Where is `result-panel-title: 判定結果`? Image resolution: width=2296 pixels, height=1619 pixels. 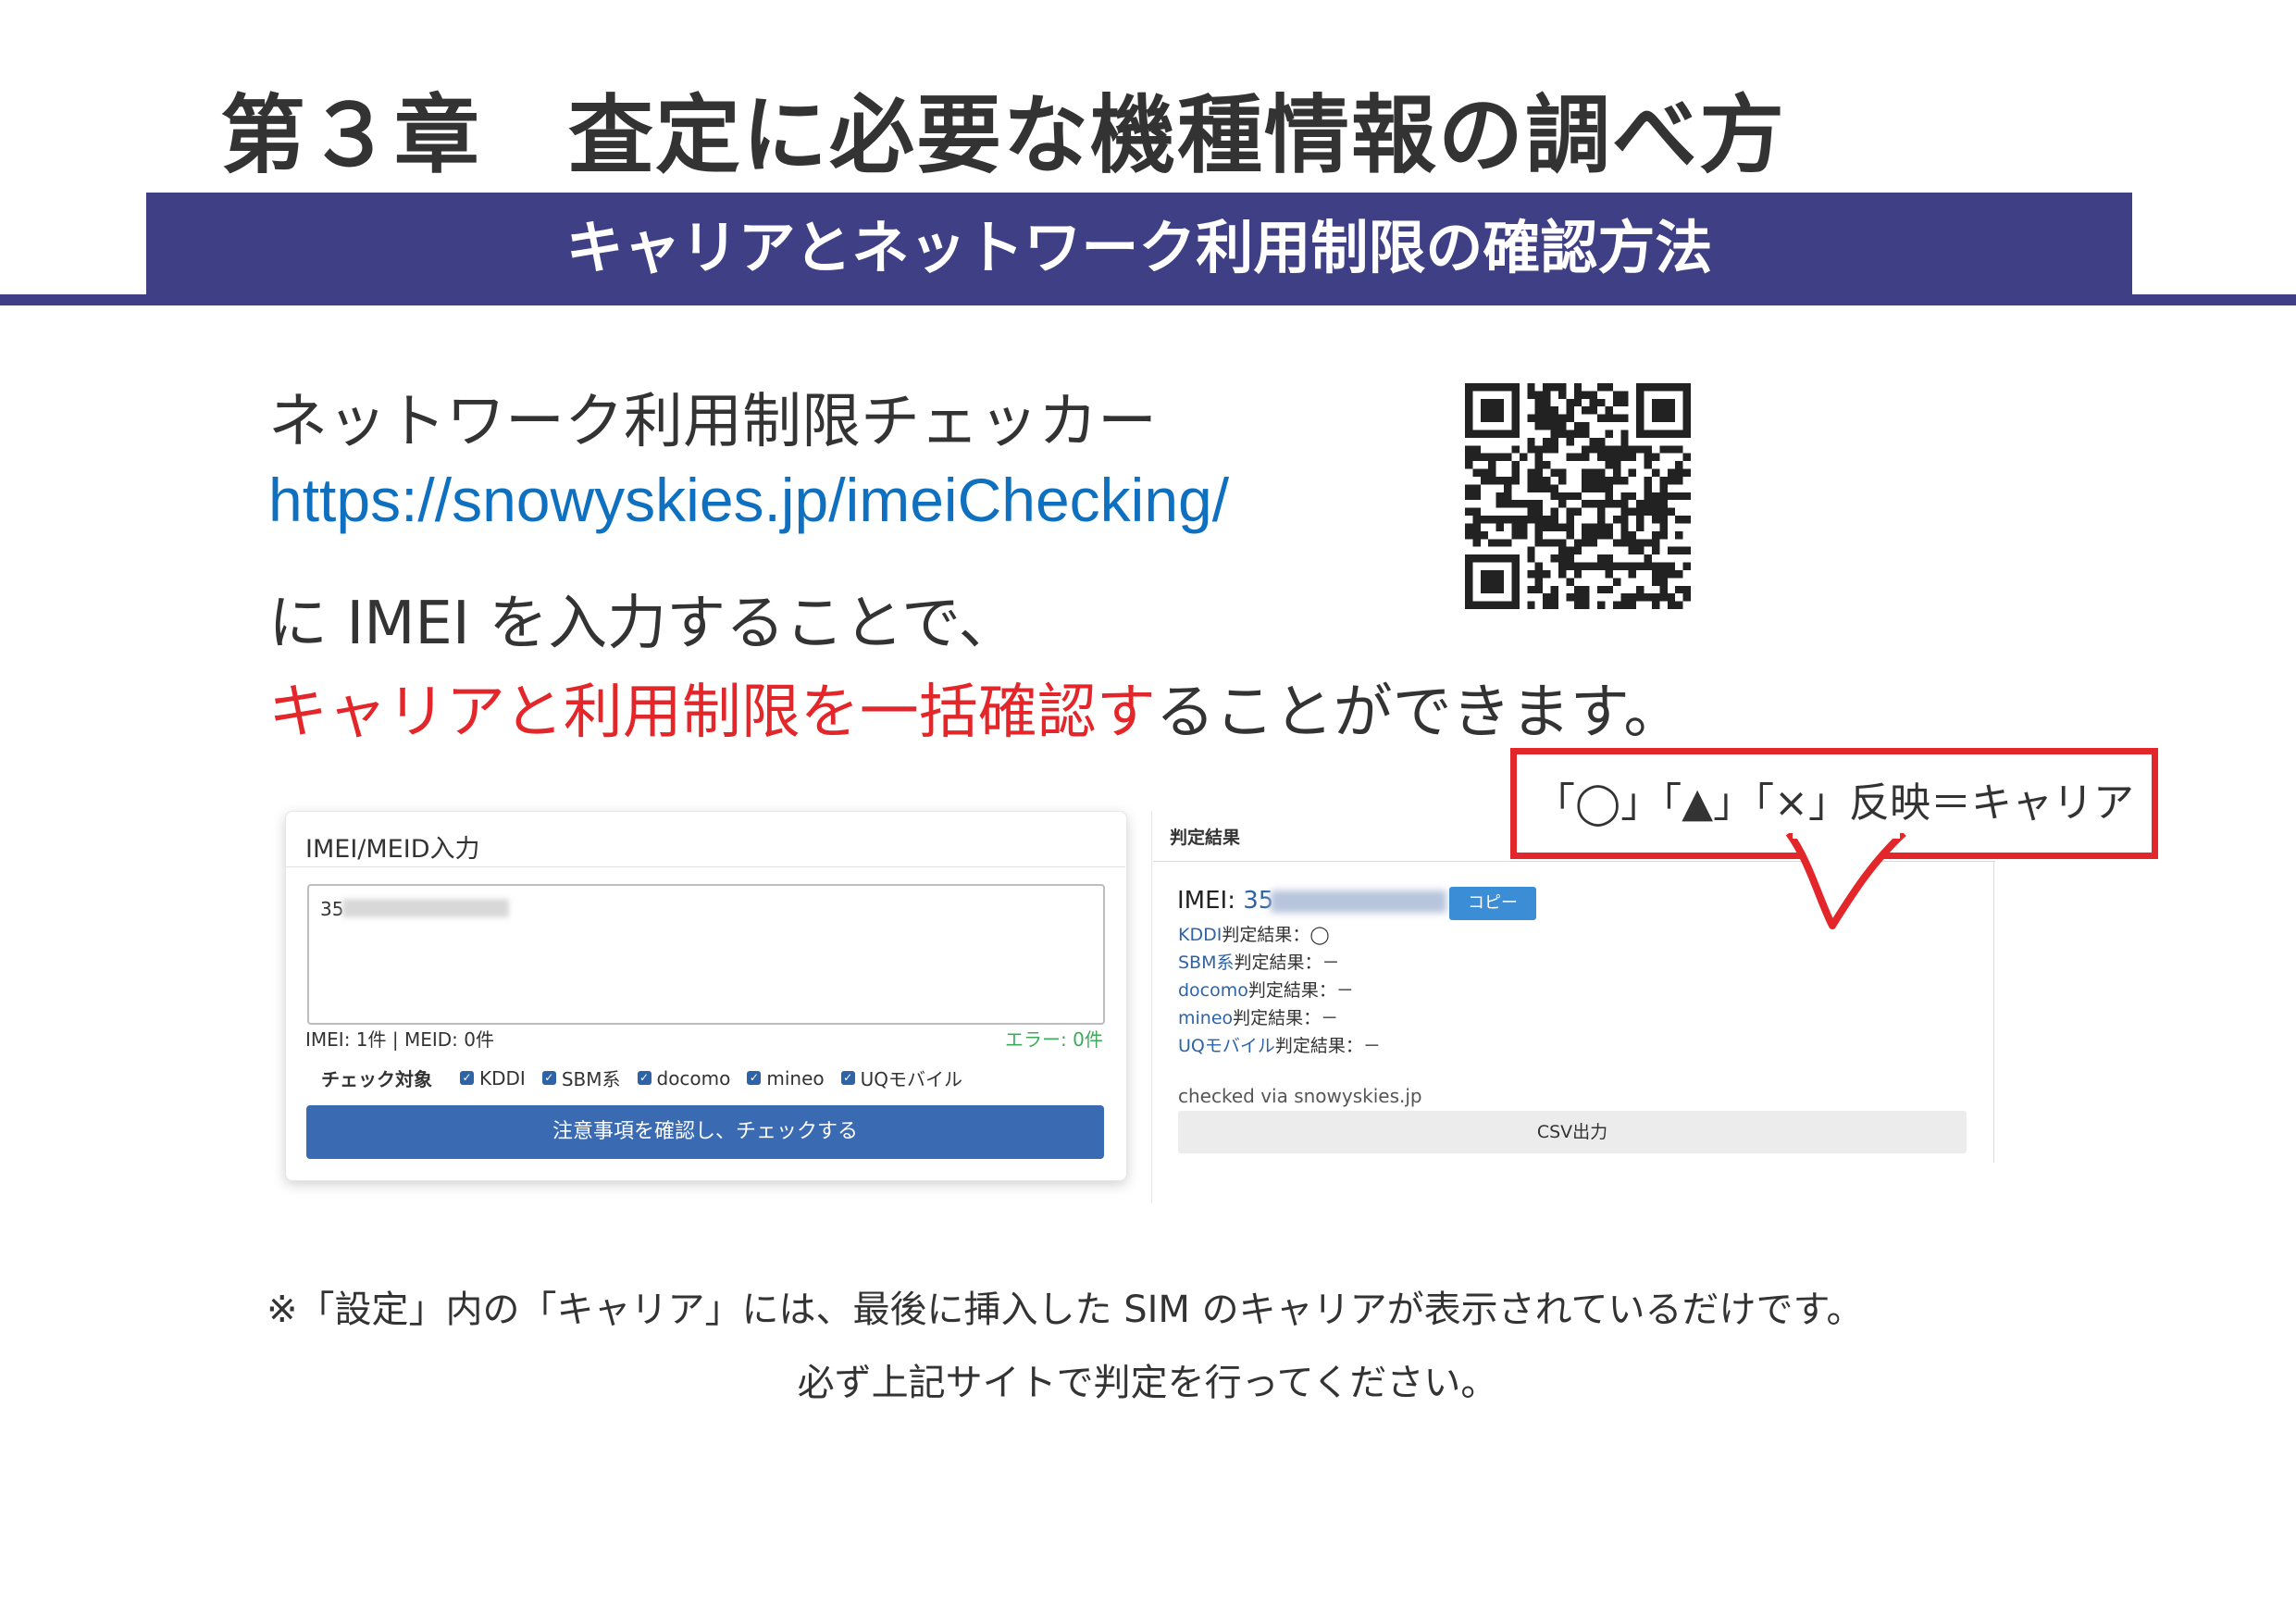 result-panel-title: 判定結果 is located at coordinates (1205, 838).